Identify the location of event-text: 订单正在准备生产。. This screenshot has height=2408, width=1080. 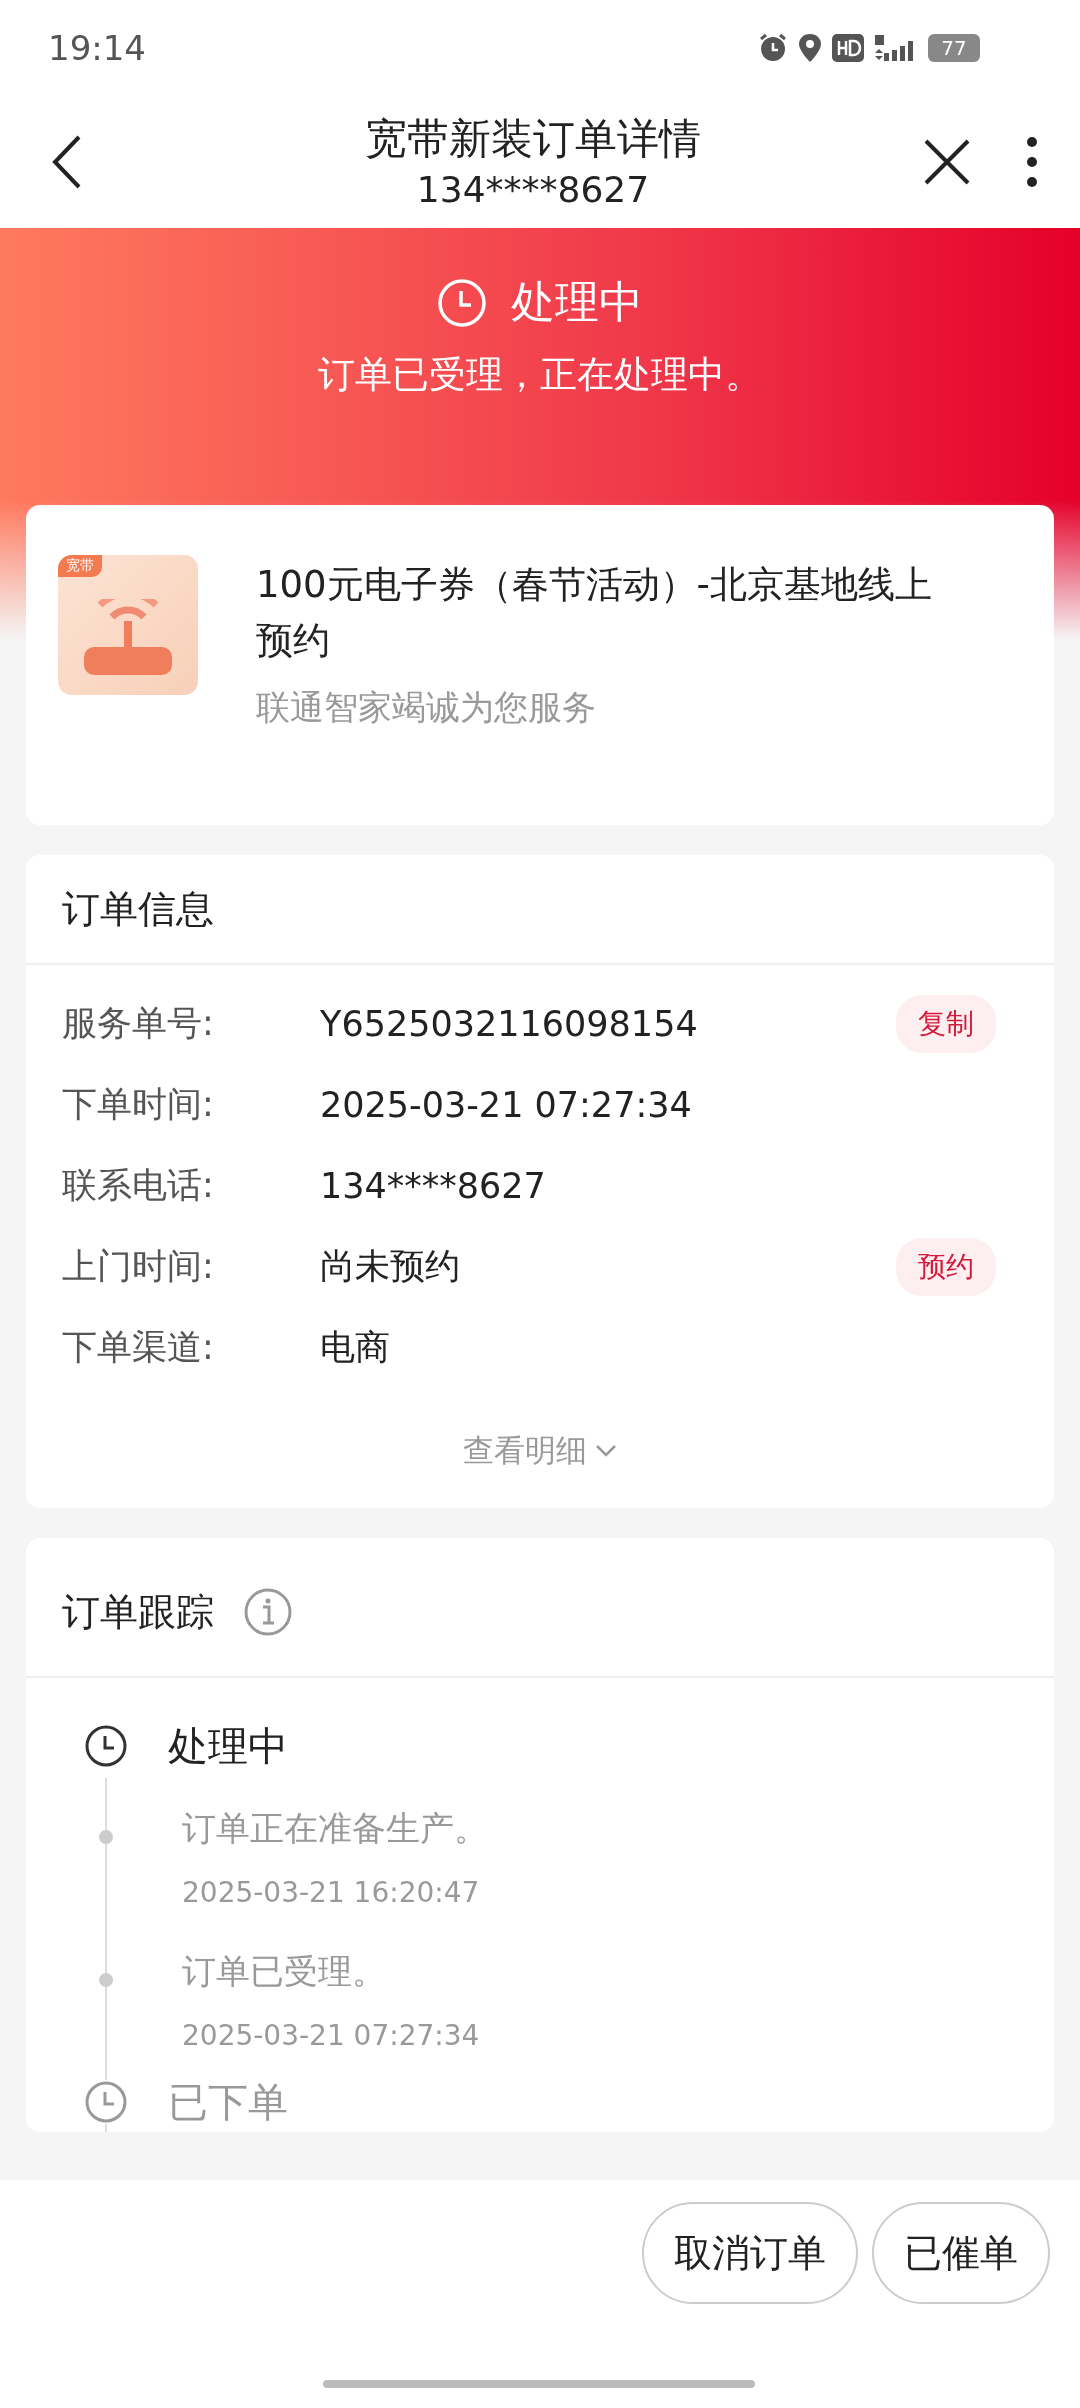
(335, 1828).